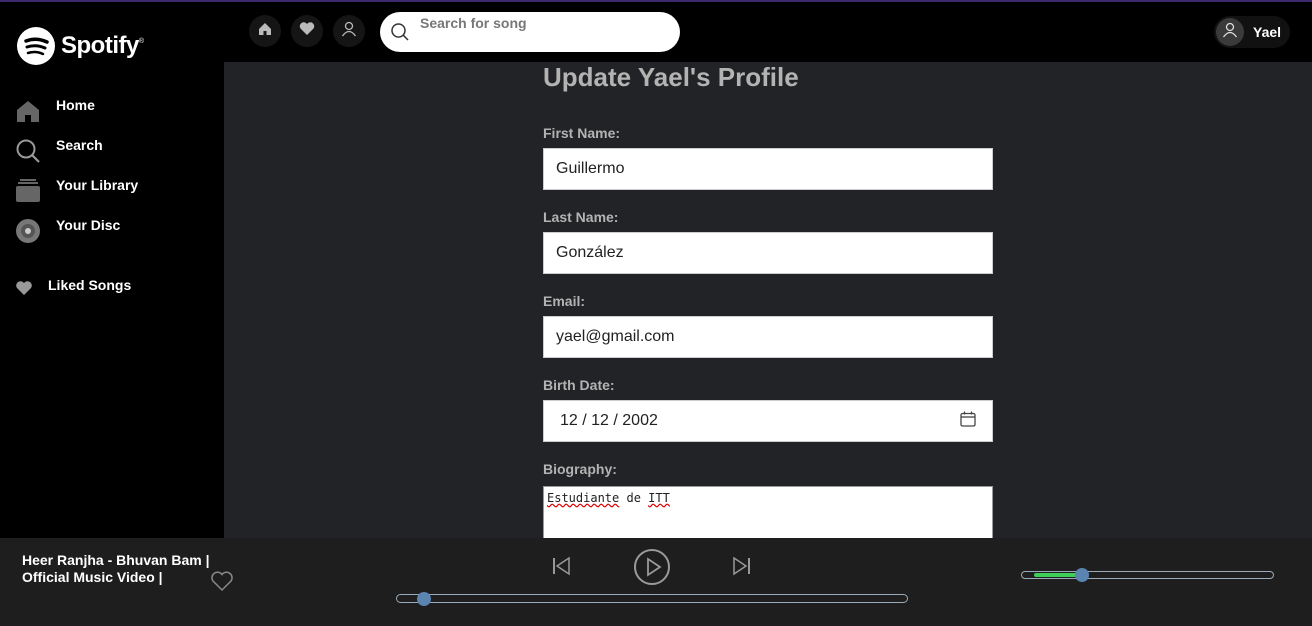 The width and height of the screenshot is (1312, 626). What do you see at coordinates (590, 252) in the screenshot?
I see `last-name-value: González` at bounding box center [590, 252].